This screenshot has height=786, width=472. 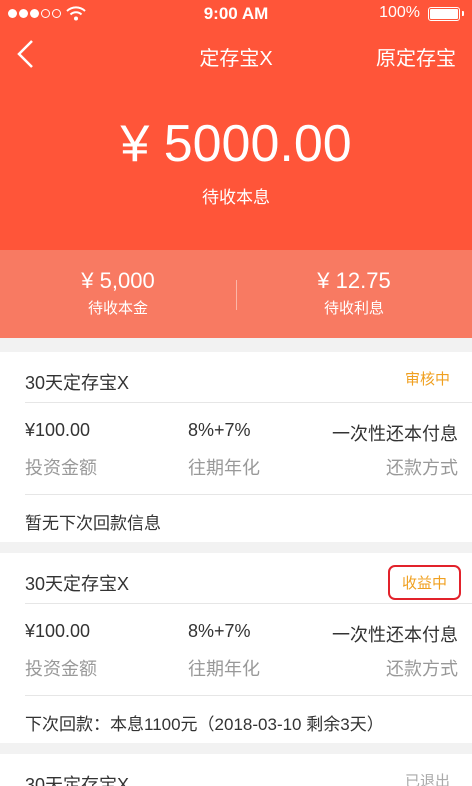 I want to click on summary-bar: ¥ 5,000 待收本金 ¥ 12.75 待收利息, so click(x=236, y=294).